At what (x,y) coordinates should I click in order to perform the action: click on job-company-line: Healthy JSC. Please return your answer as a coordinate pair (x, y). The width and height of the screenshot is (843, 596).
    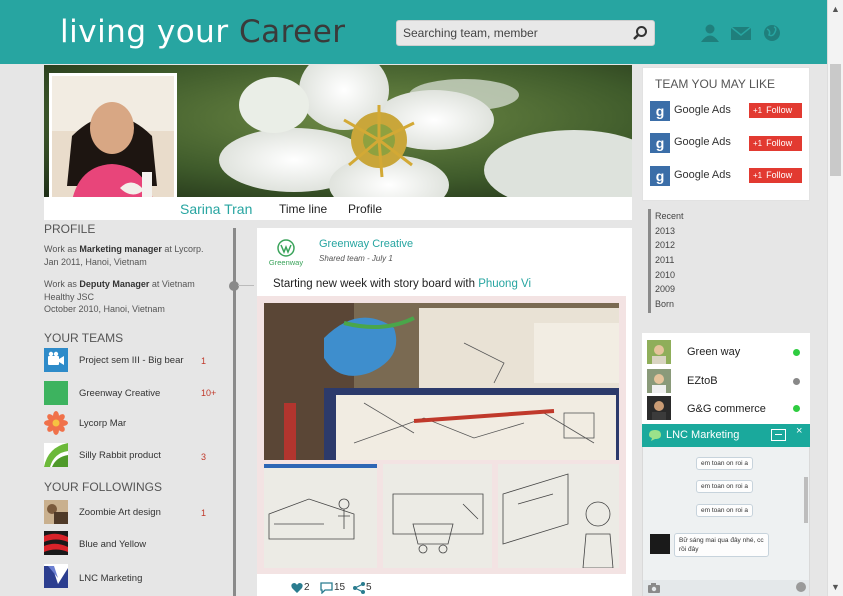
    Looking at the image, I should click on (69, 296).